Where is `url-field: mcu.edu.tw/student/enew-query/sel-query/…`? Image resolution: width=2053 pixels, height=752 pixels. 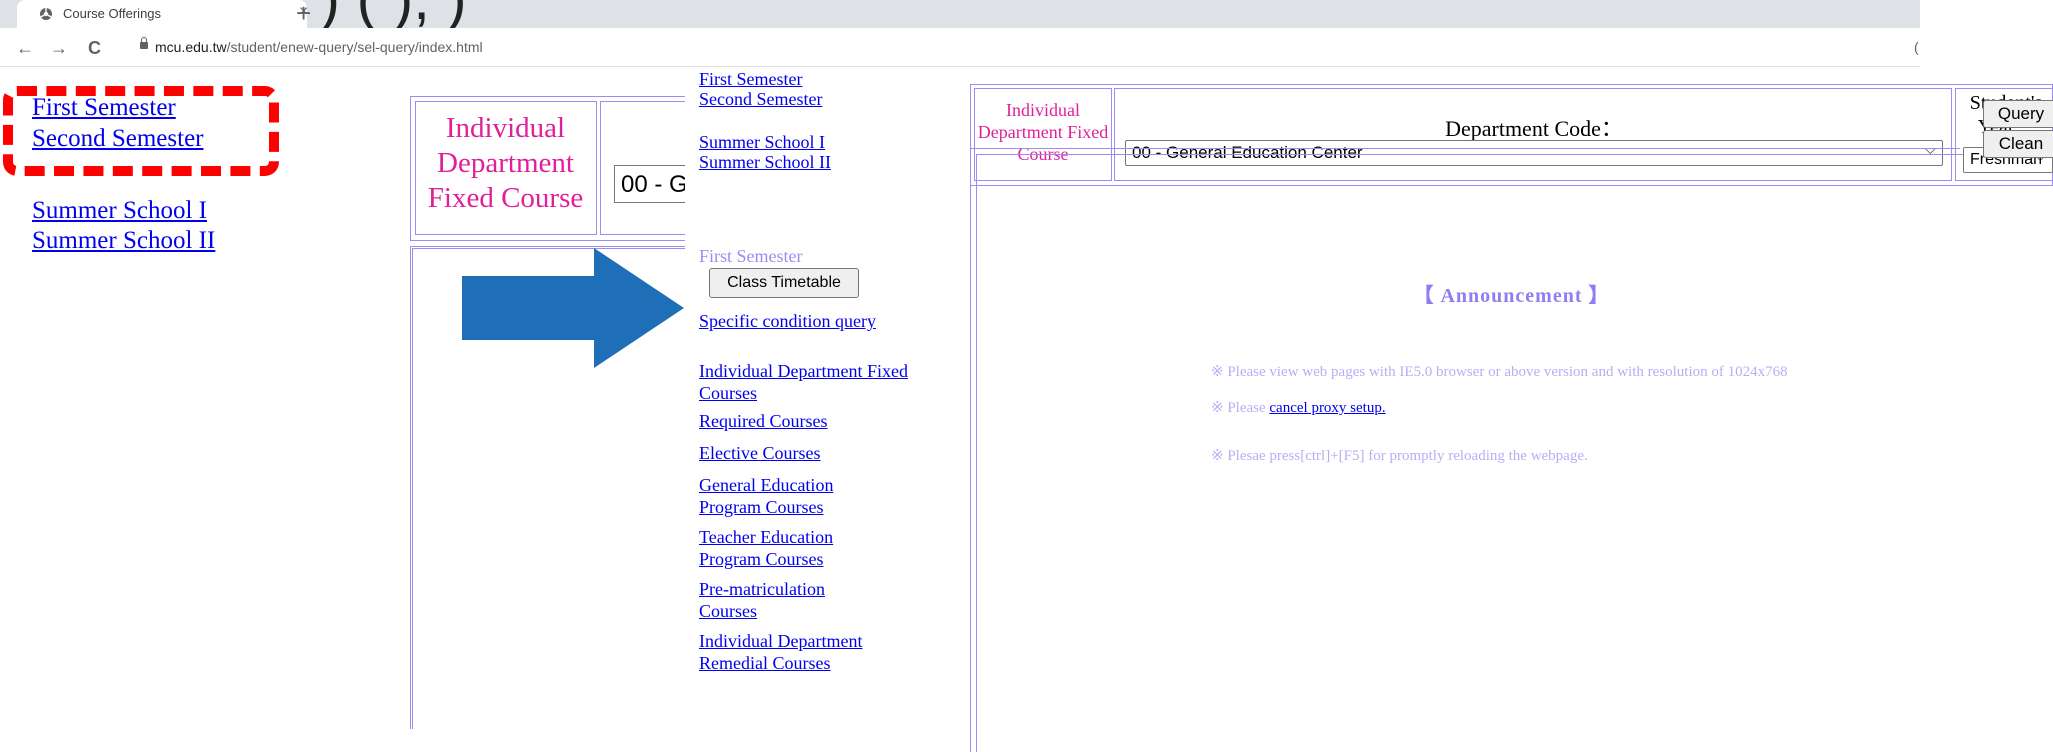 url-field: mcu.edu.tw/student/enew-query/sel-query/… is located at coordinates (319, 47).